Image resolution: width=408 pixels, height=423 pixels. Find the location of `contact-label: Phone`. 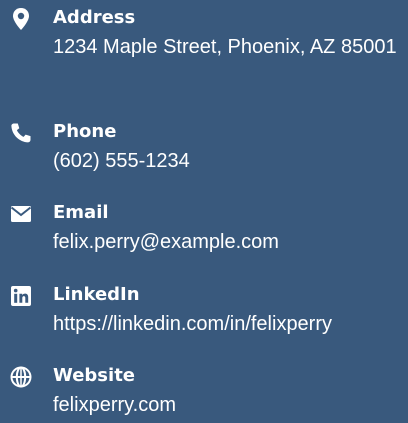

contact-label: Phone is located at coordinates (85, 131).